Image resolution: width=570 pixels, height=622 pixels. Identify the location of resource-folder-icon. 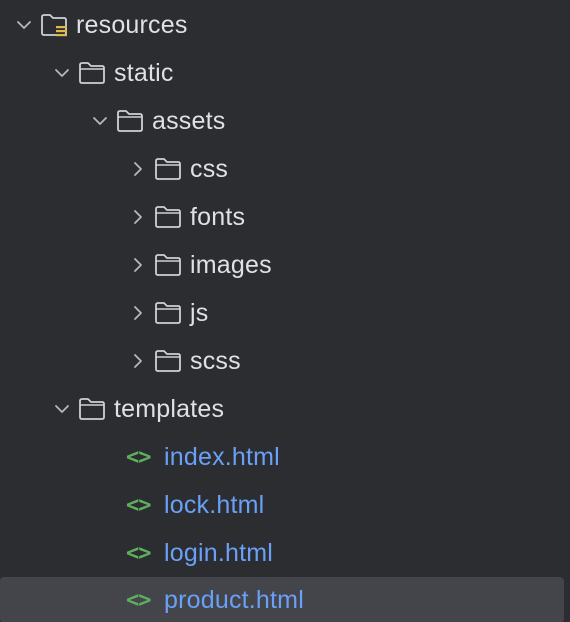
(55, 25).